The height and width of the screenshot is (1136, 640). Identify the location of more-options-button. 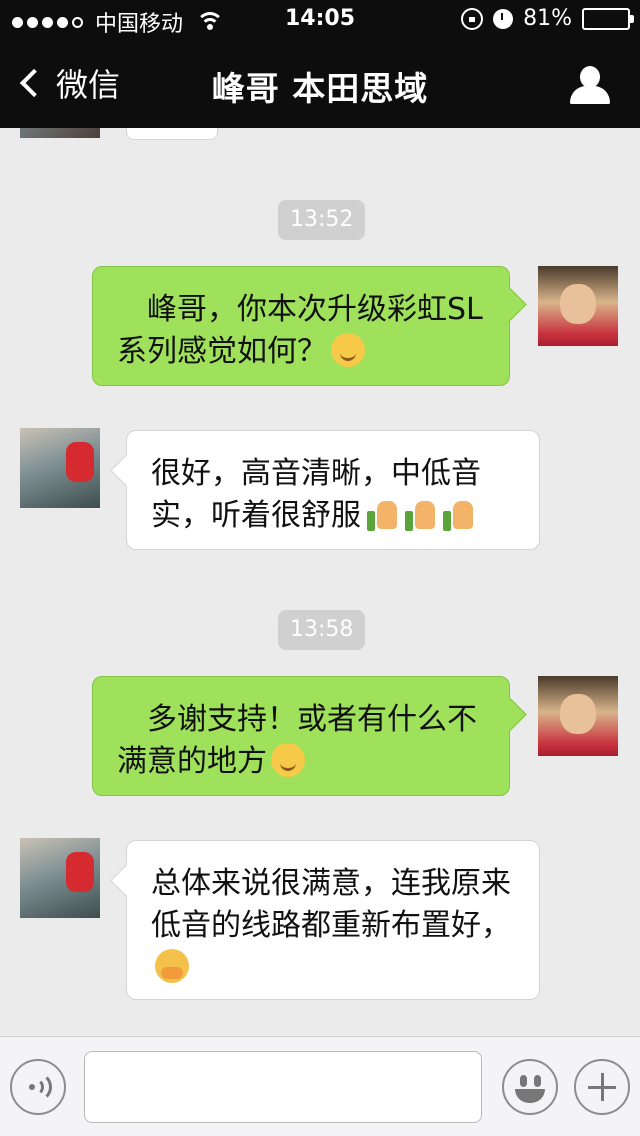
(602, 1087).